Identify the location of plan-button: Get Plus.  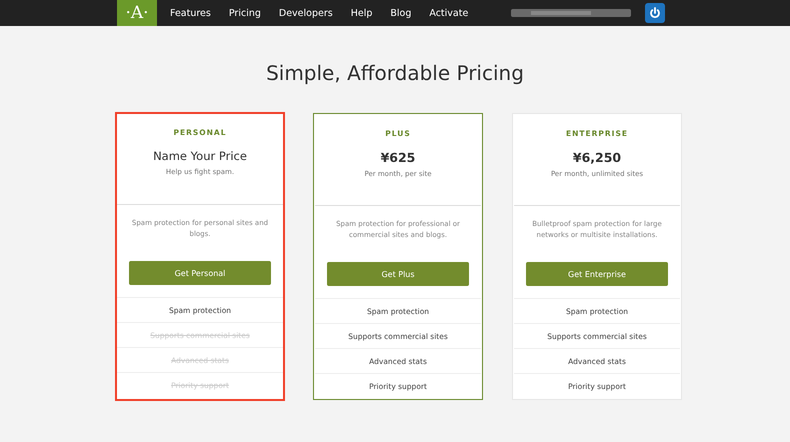
(398, 274).